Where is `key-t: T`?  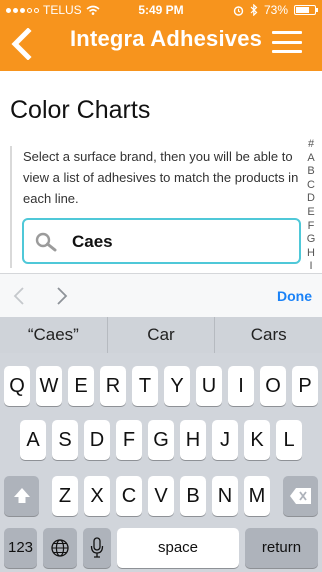 key-t: T is located at coordinates (145, 386).